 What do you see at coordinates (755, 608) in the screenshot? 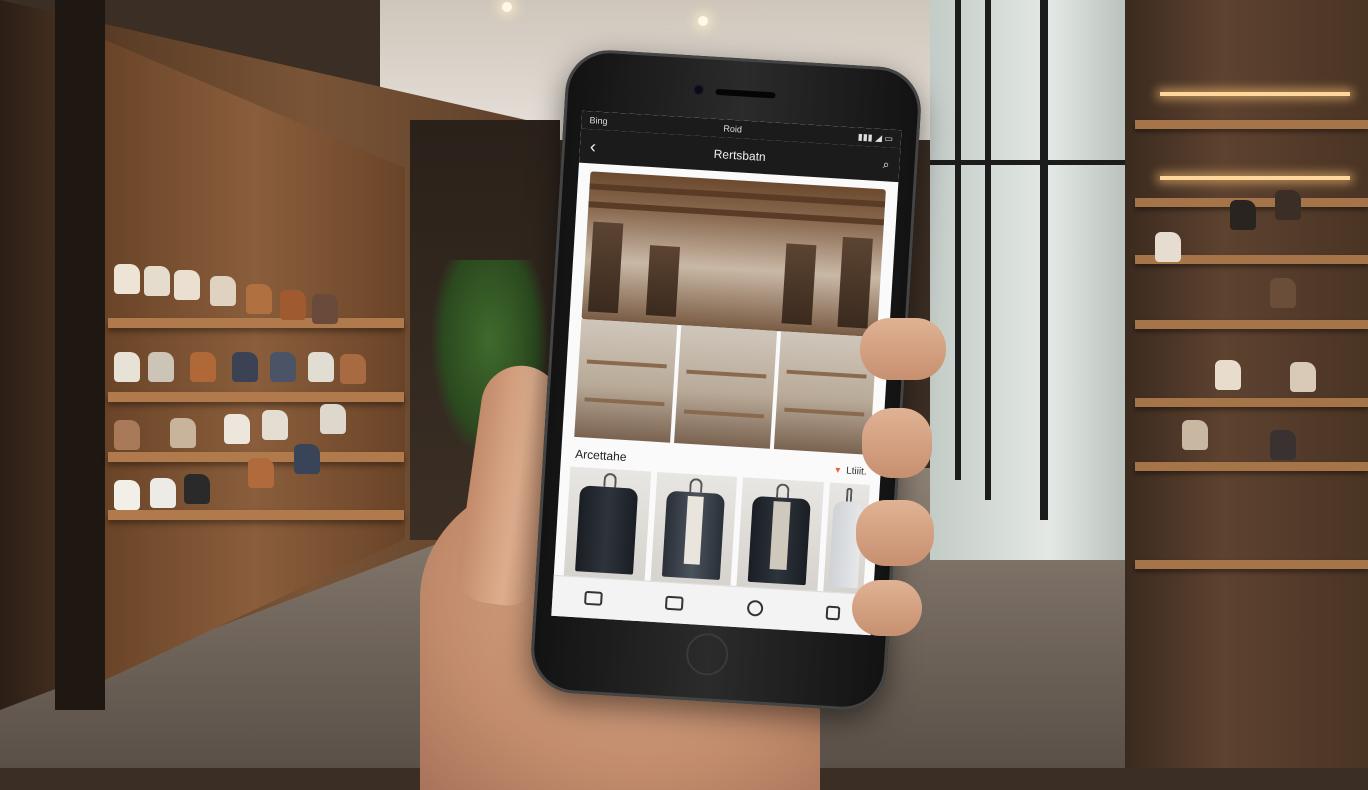
I see `profile-icon` at bounding box center [755, 608].